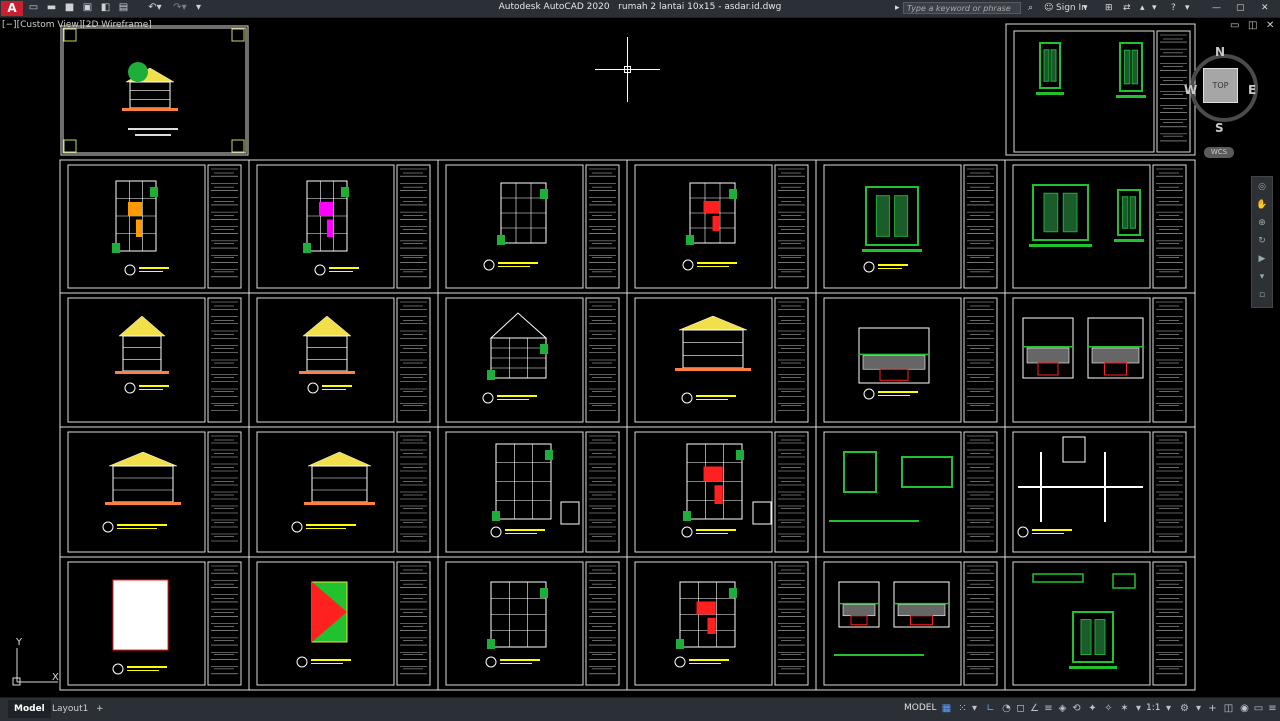 This screenshot has height=721, width=1280. What do you see at coordinates (1219, 128) in the screenshot?
I see `compass-south: S` at bounding box center [1219, 128].